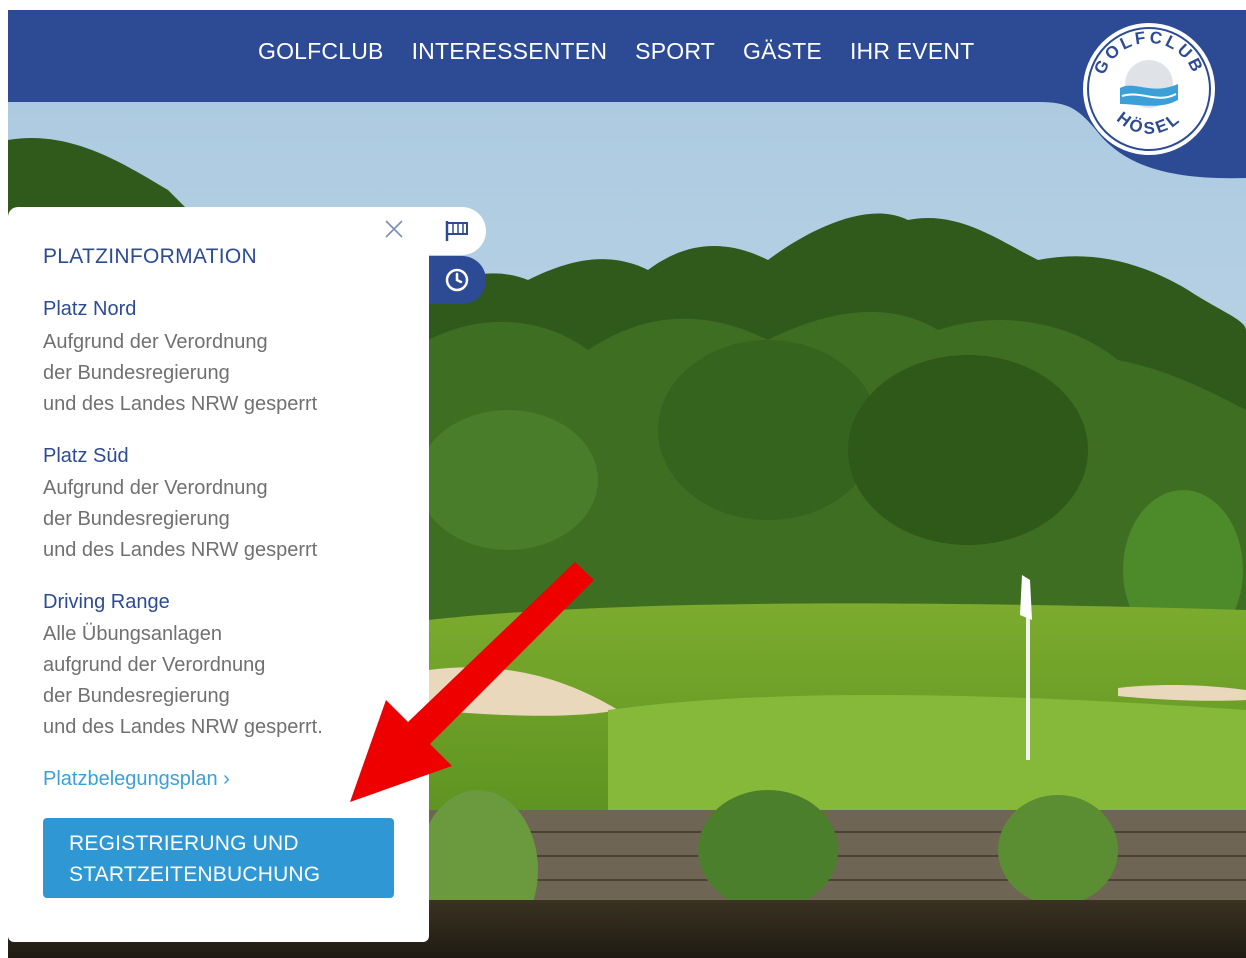  Describe the element at coordinates (133, 634) in the screenshot. I see `text-line: Alle Übungsanlagen` at that location.